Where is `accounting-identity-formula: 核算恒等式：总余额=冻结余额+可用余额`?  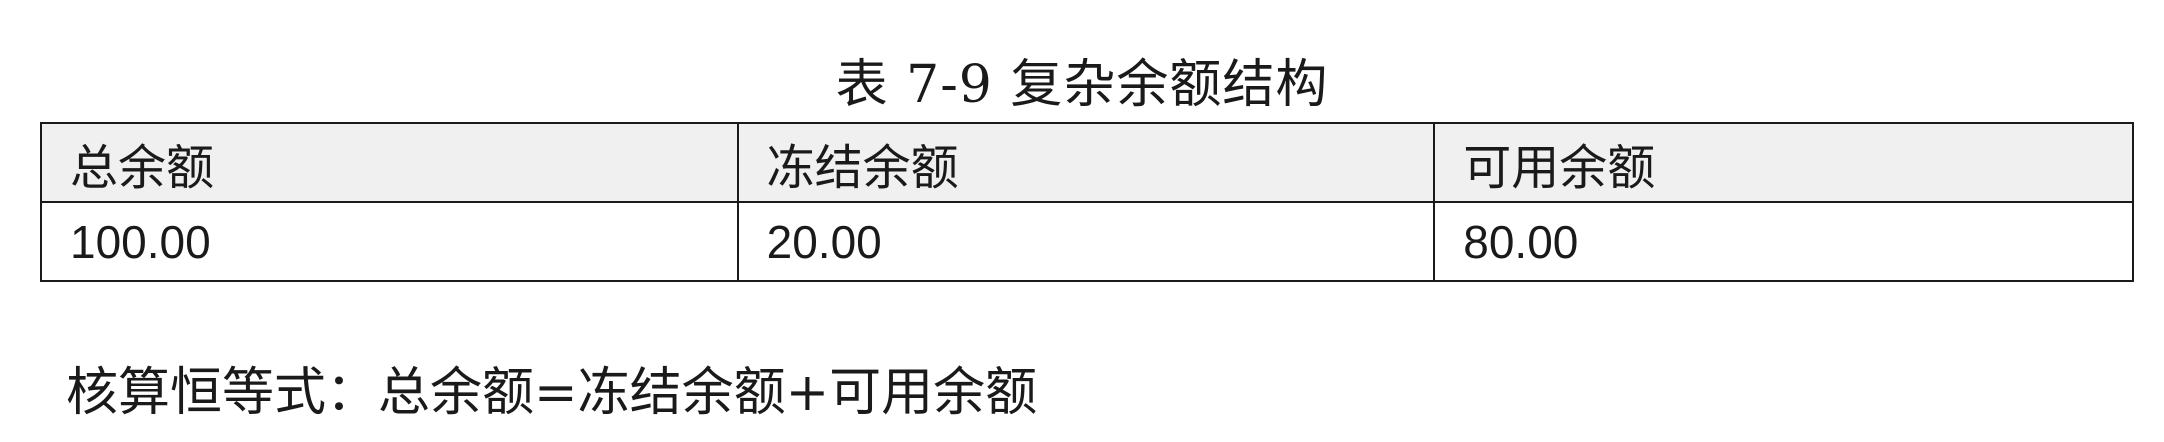 accounting-identity-formula: 核算恒等式：总余额=冻结余额+可用余额 is located at coordinates (552, 393).